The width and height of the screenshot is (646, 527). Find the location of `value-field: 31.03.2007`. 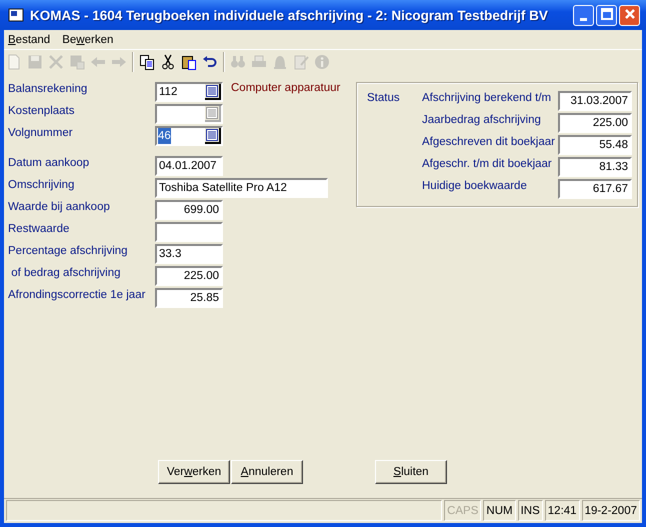

value-field: 31.03.2007 is located at coordinates (595, 101).